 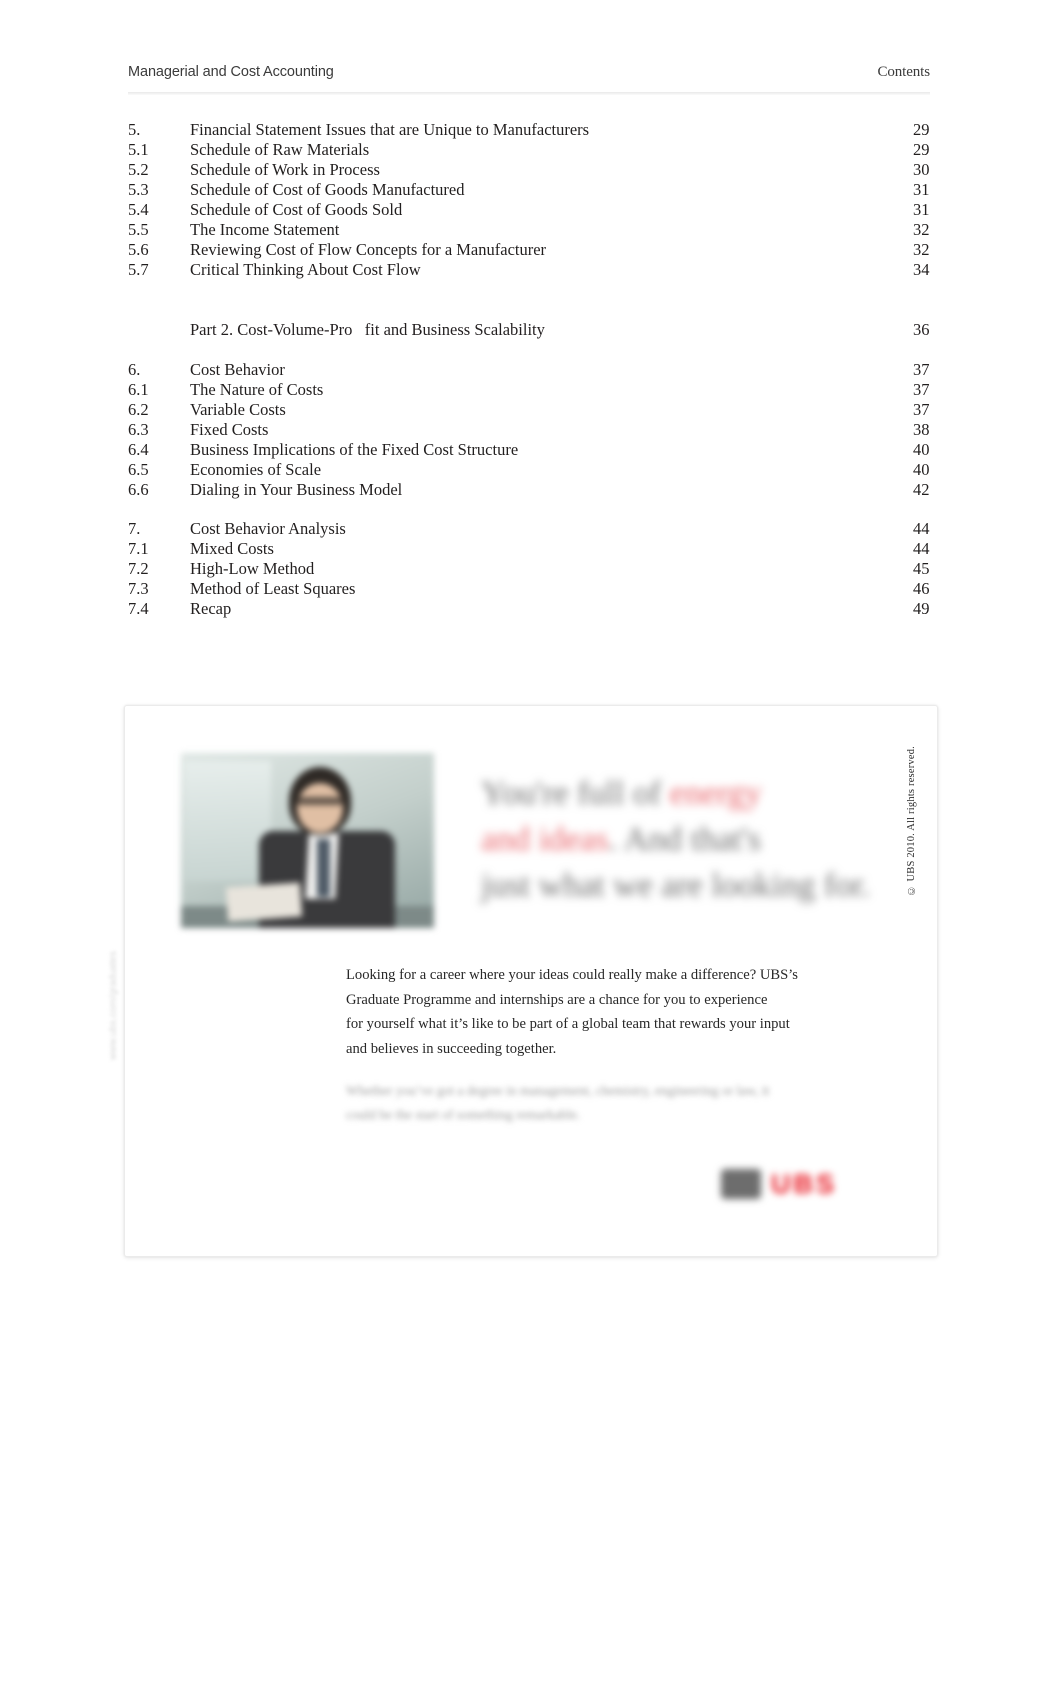 I want to click on toc-entry: 7.2 High-Low Method 45, so click(x=529, y=569).